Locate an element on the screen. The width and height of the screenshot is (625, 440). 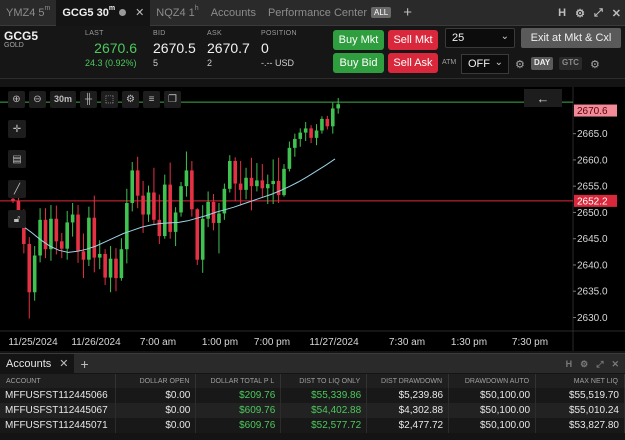
draw-line-icon: ╱ is located at coordinates (17, 189).